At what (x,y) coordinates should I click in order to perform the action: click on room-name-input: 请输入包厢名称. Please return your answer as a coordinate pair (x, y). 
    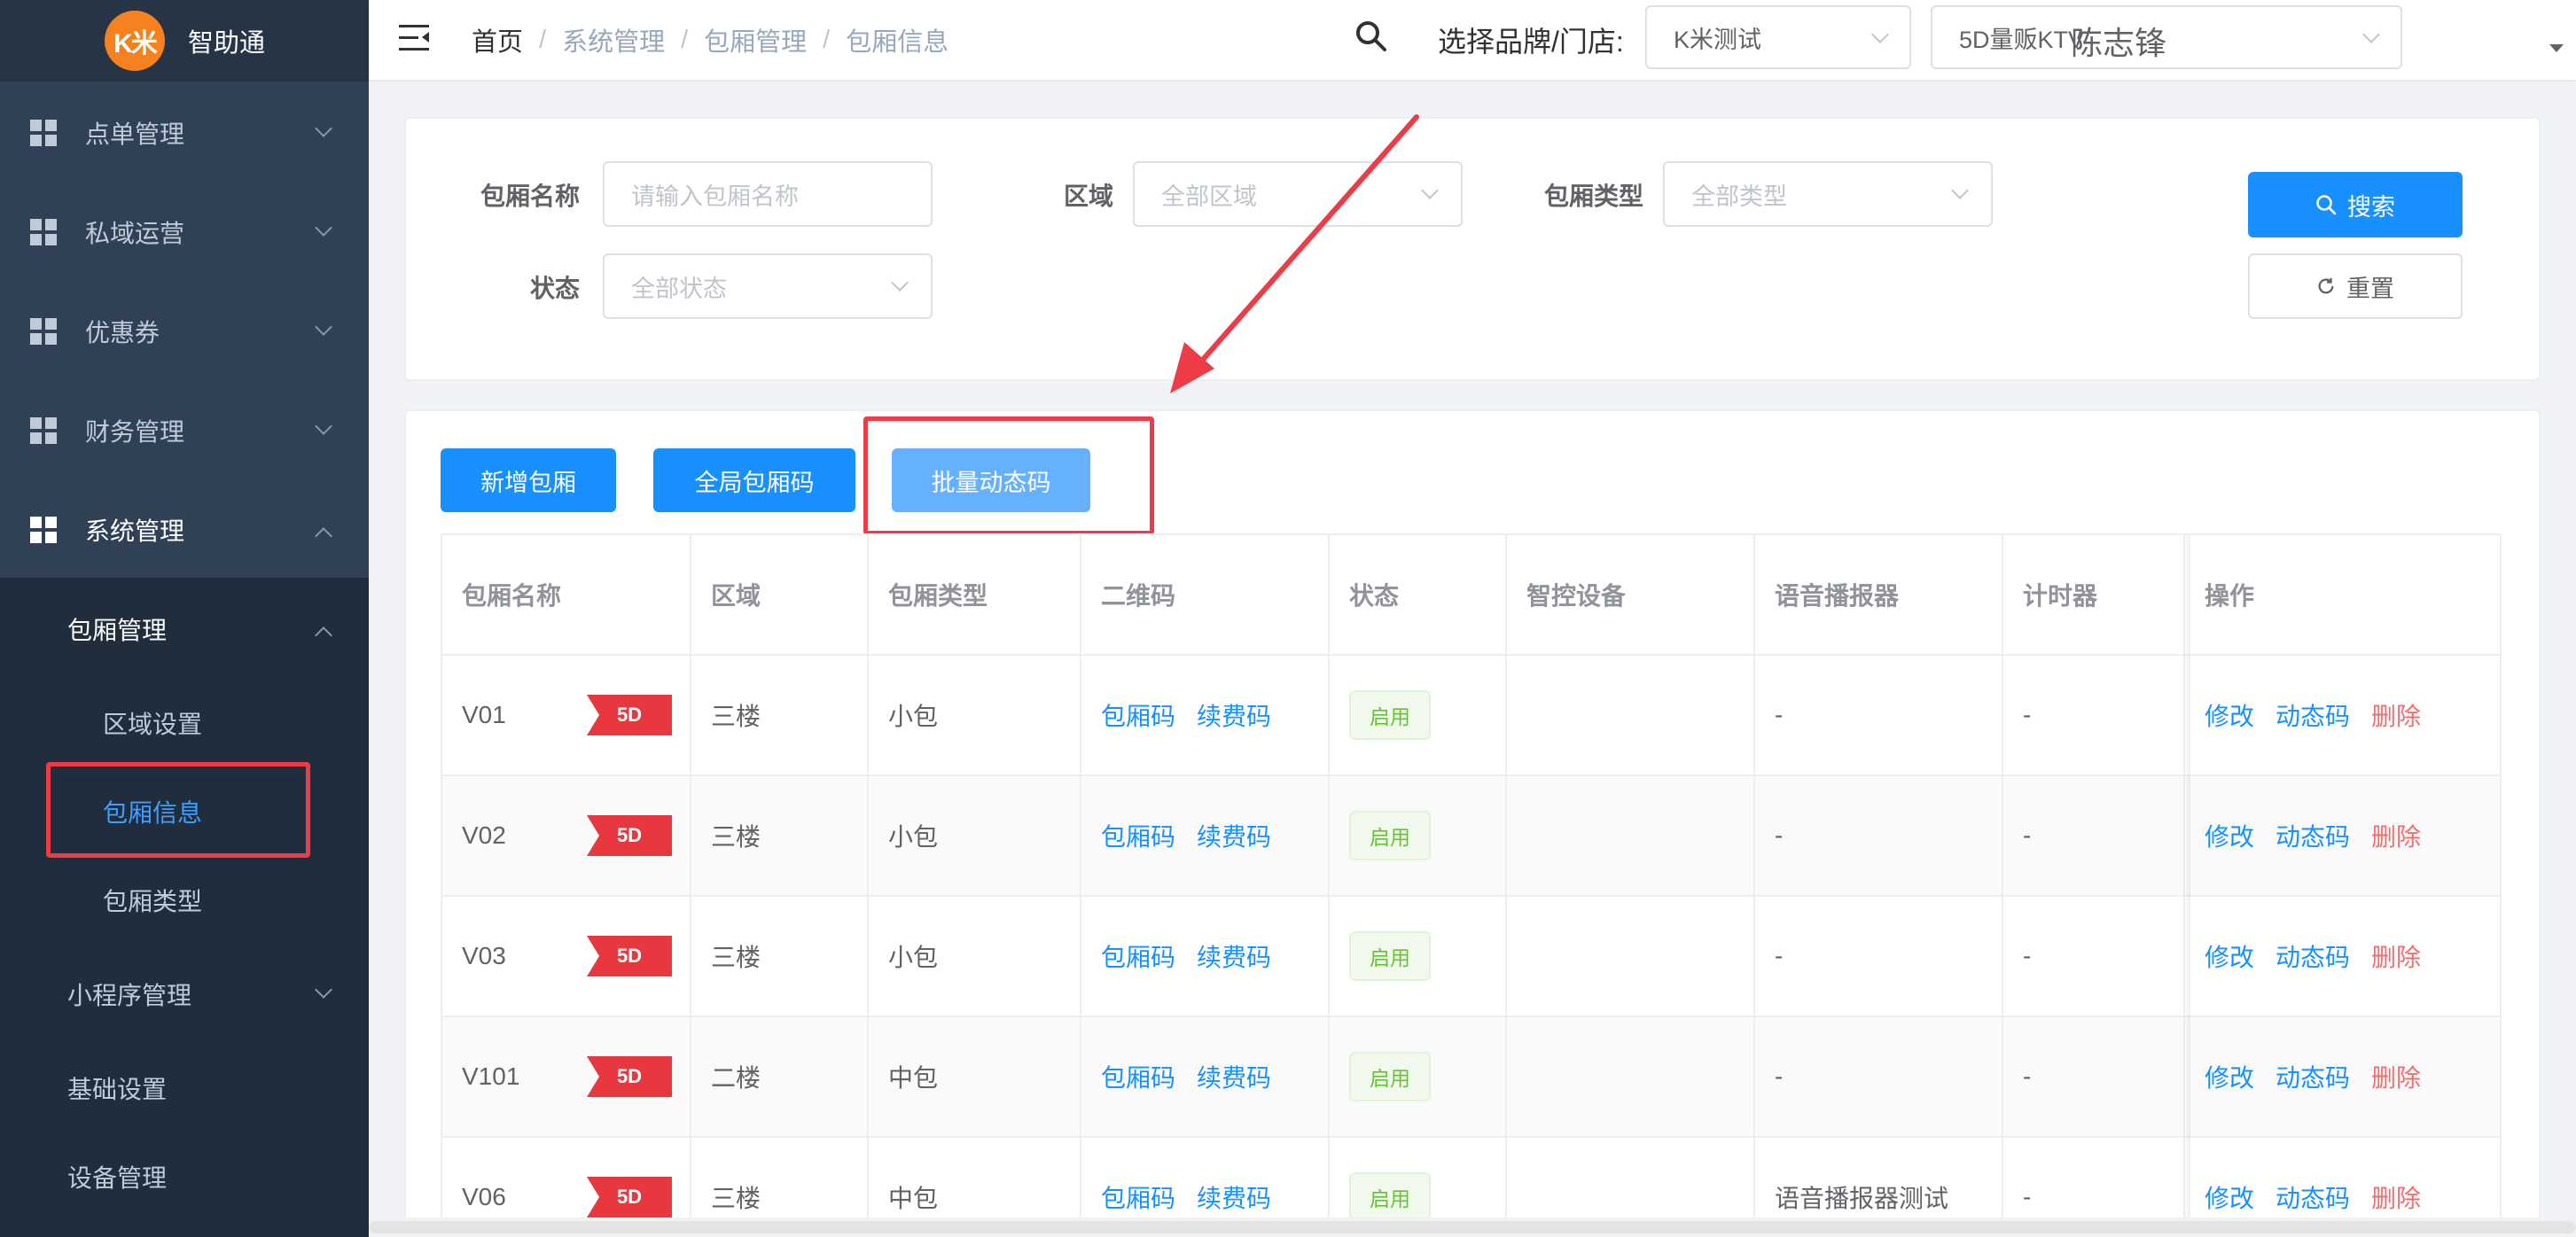
    Looking at the image, I should click on (768, 194).